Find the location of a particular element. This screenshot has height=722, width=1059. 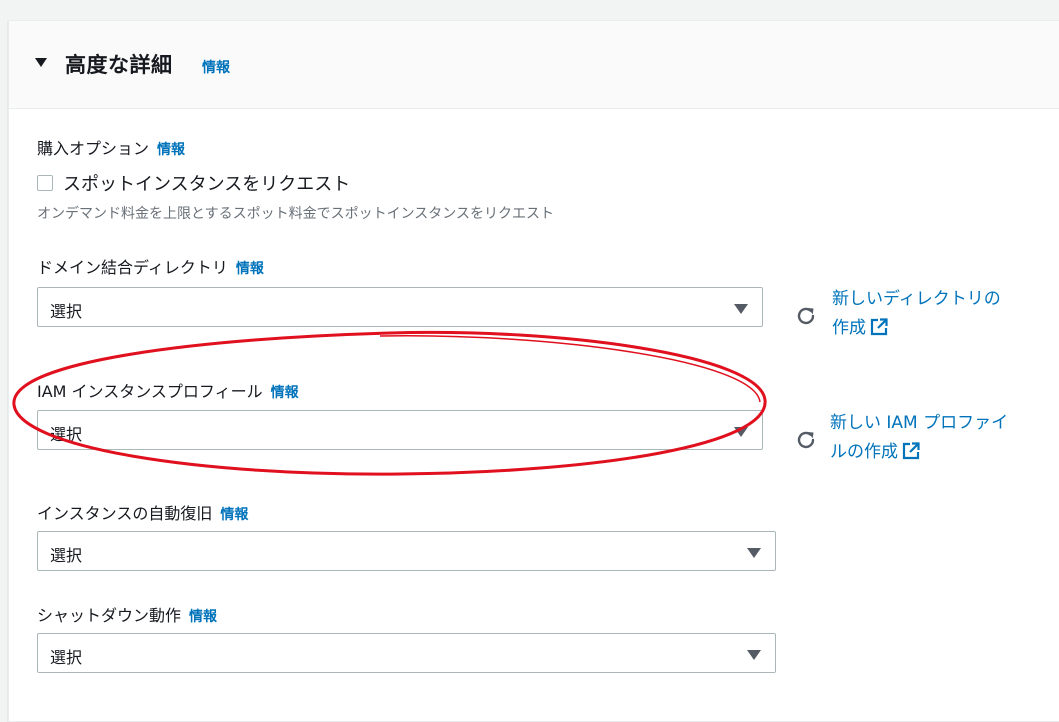

spot-instance-checkbox-row: スポットインスタンスをリクエスト is located at coordinates (193, 183).